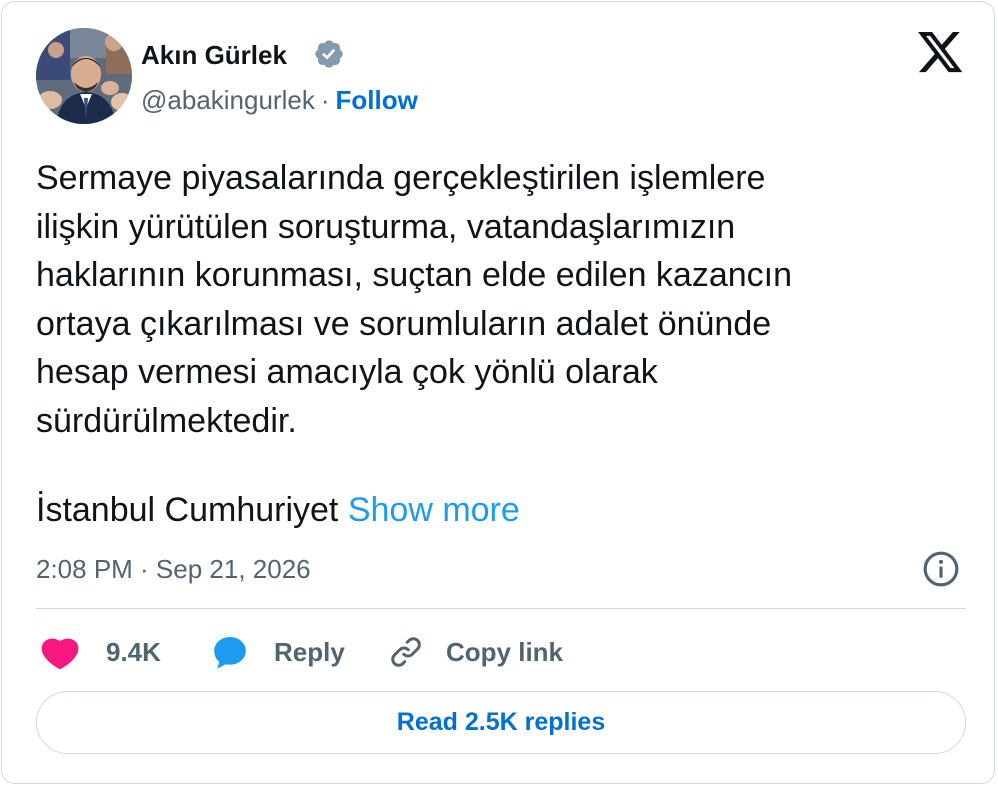 This screenshot has height=787, width=998. I want to click on copy-link-button: Copy link, so click(475, 652).